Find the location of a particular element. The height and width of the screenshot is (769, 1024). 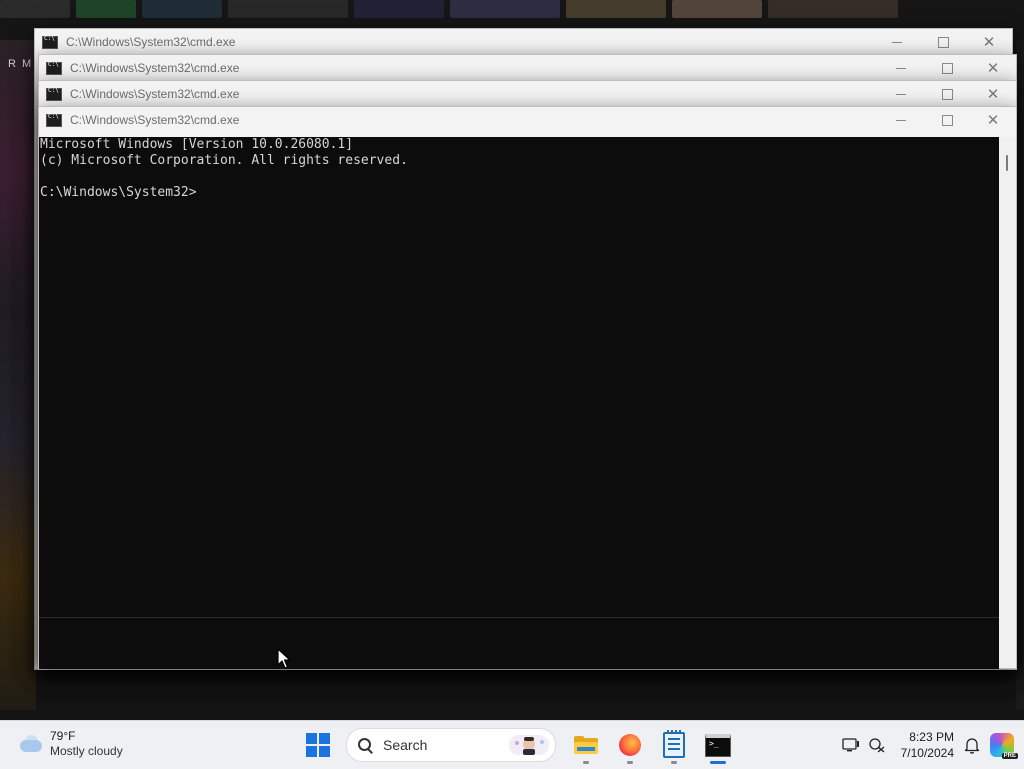

weather-widget: 79°F Mostly cloudy is located at coordinates (69, 744).